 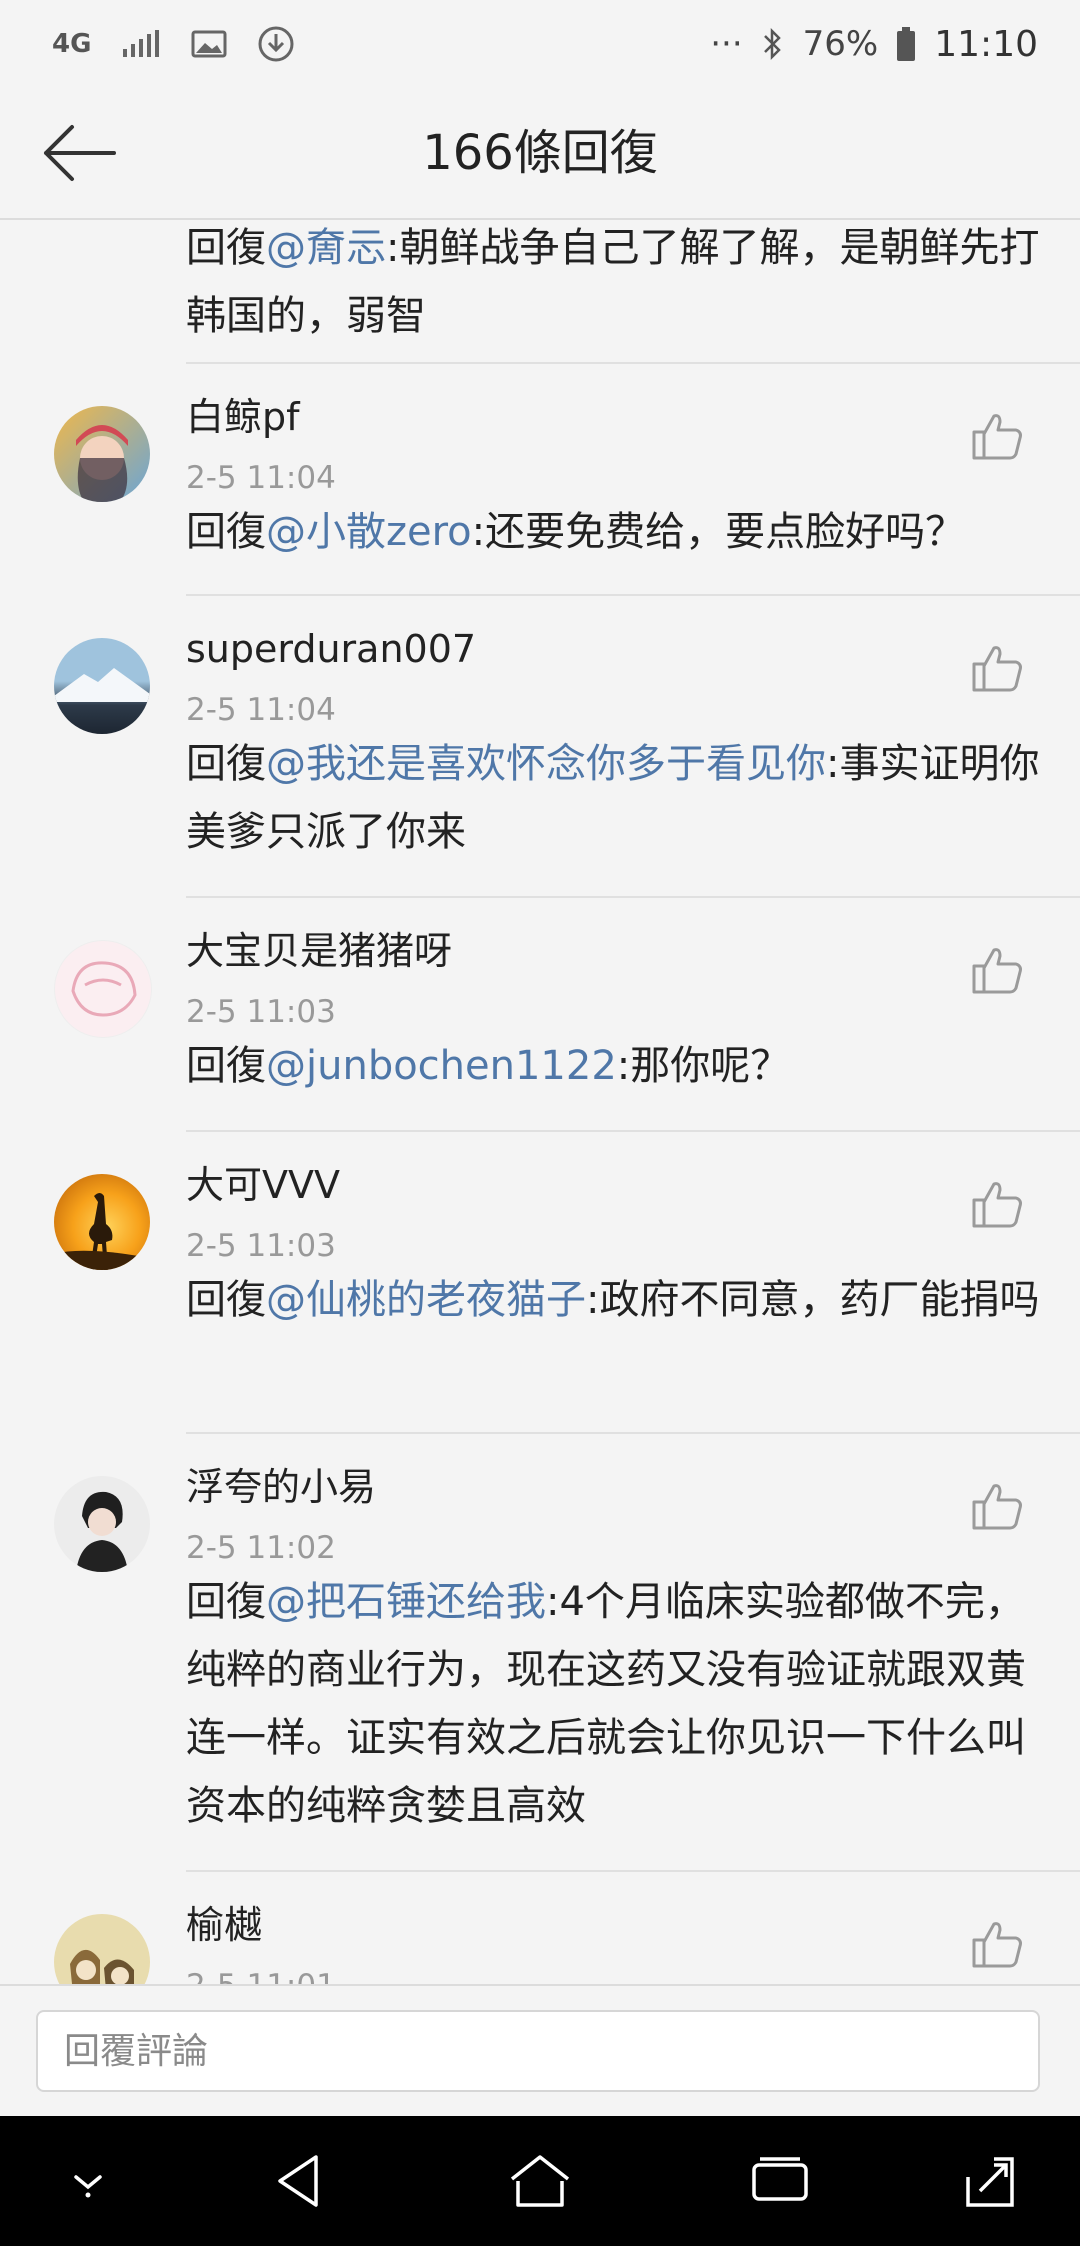 I want to click on bluetooth-icon, so click(x=772, y=44).